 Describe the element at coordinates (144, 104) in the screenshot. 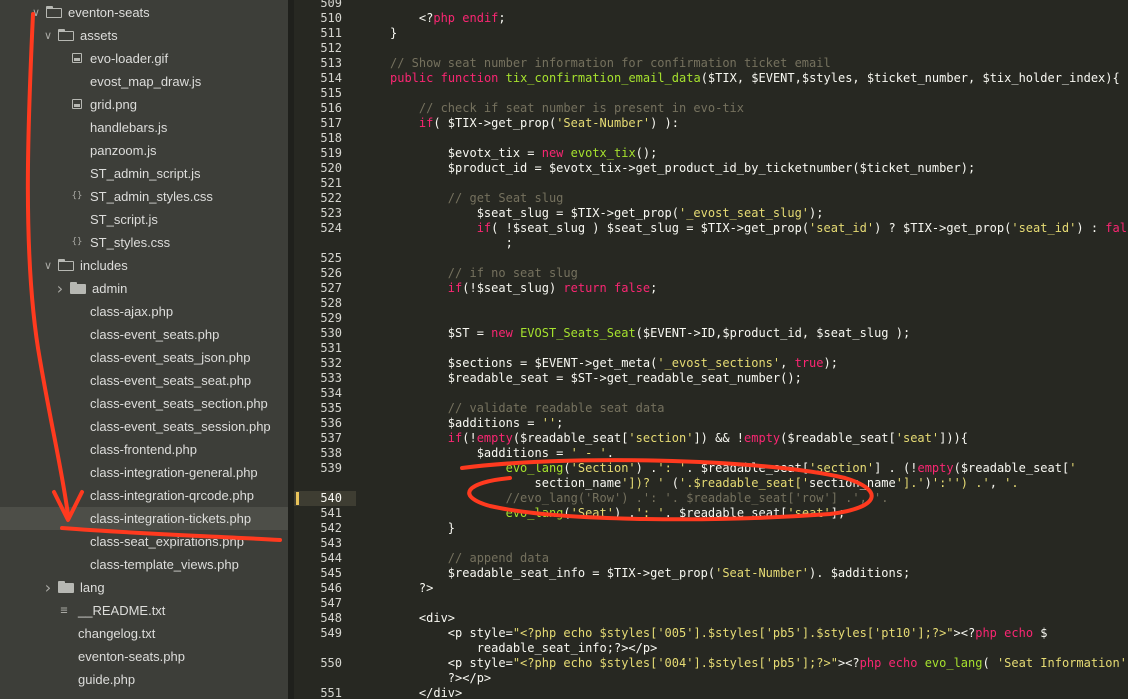

I see `sidebar-file: grid.png` at that location.